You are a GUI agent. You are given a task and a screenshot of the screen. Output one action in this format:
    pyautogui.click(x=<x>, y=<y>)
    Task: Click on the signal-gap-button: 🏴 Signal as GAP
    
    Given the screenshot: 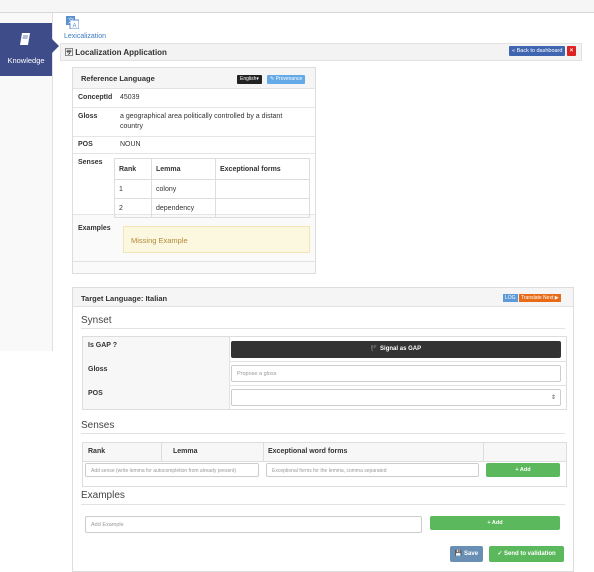 What is the action you would take?
    pyautogui.click(x=396, y=349)
    